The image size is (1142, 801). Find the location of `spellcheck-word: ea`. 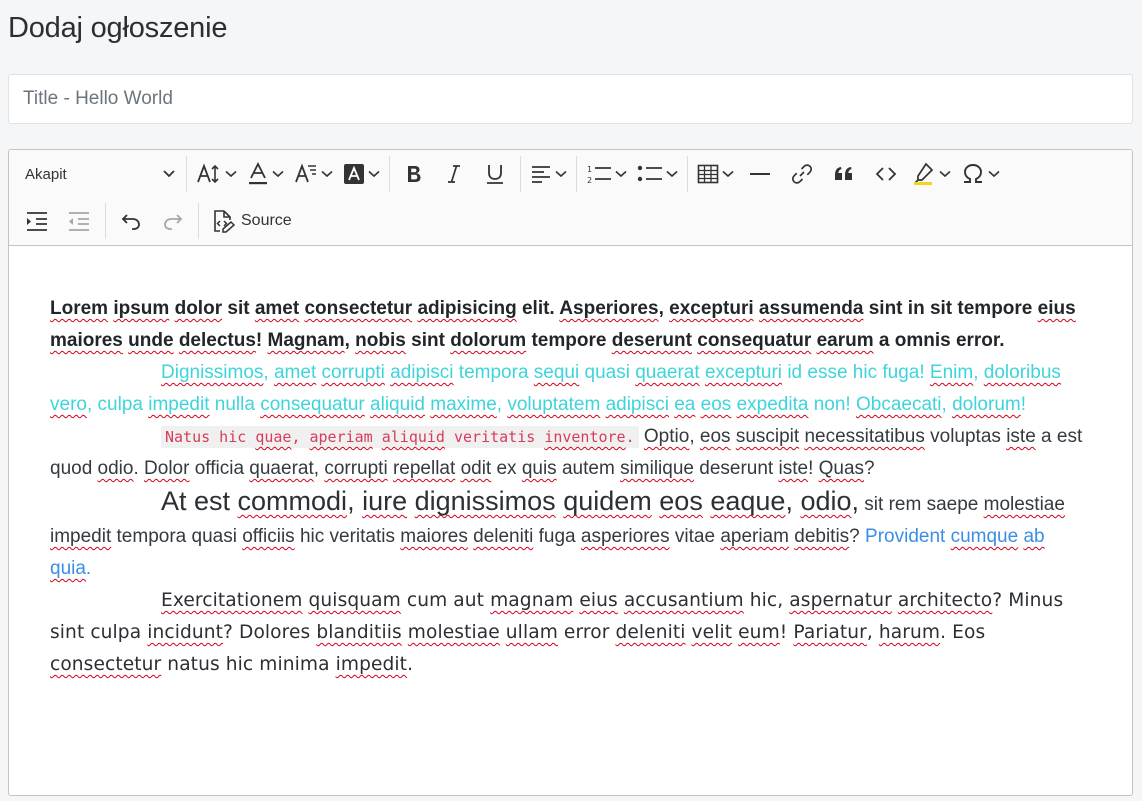

spellcheck-word: ea is located at coordinates (685, 404).